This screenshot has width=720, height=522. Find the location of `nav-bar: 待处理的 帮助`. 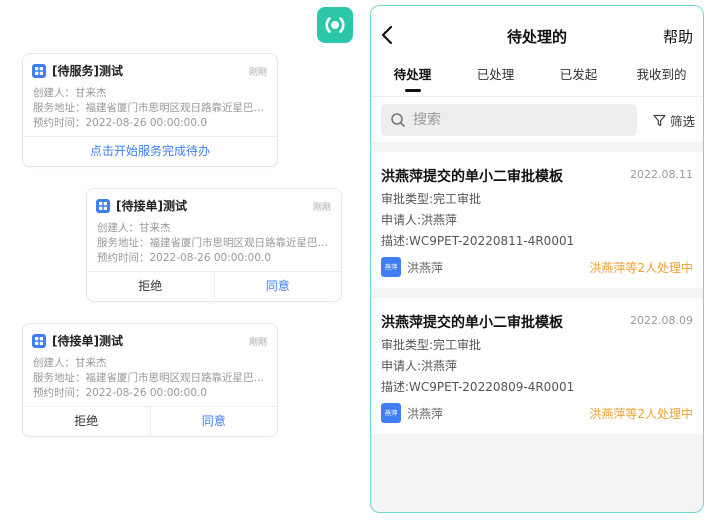

nav-bar: 待处理的 帮助 is located at coordinates (537, 34).